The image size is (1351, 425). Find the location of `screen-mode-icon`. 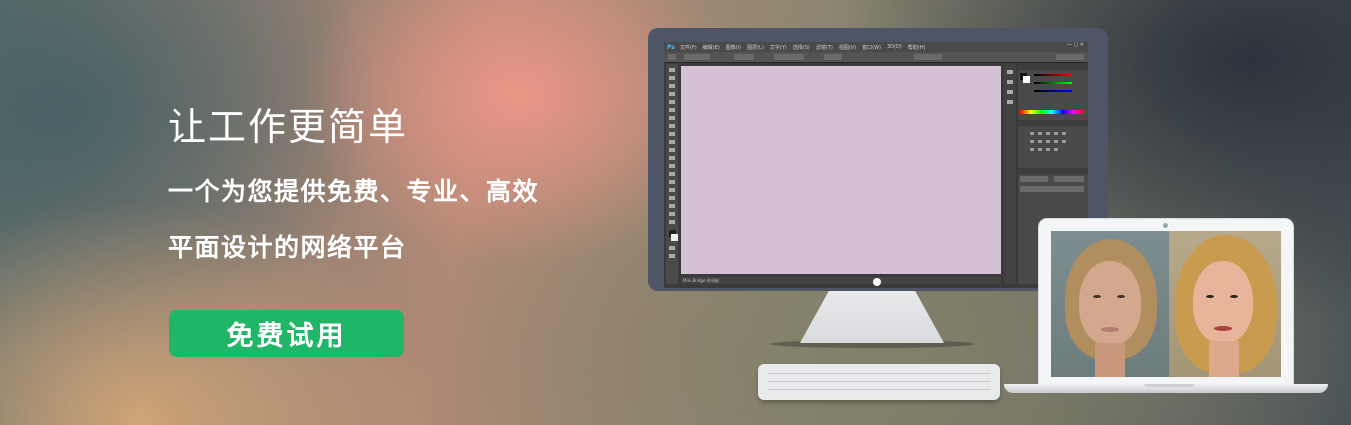

screen-mode-icon is located at coordinates (672, 256).